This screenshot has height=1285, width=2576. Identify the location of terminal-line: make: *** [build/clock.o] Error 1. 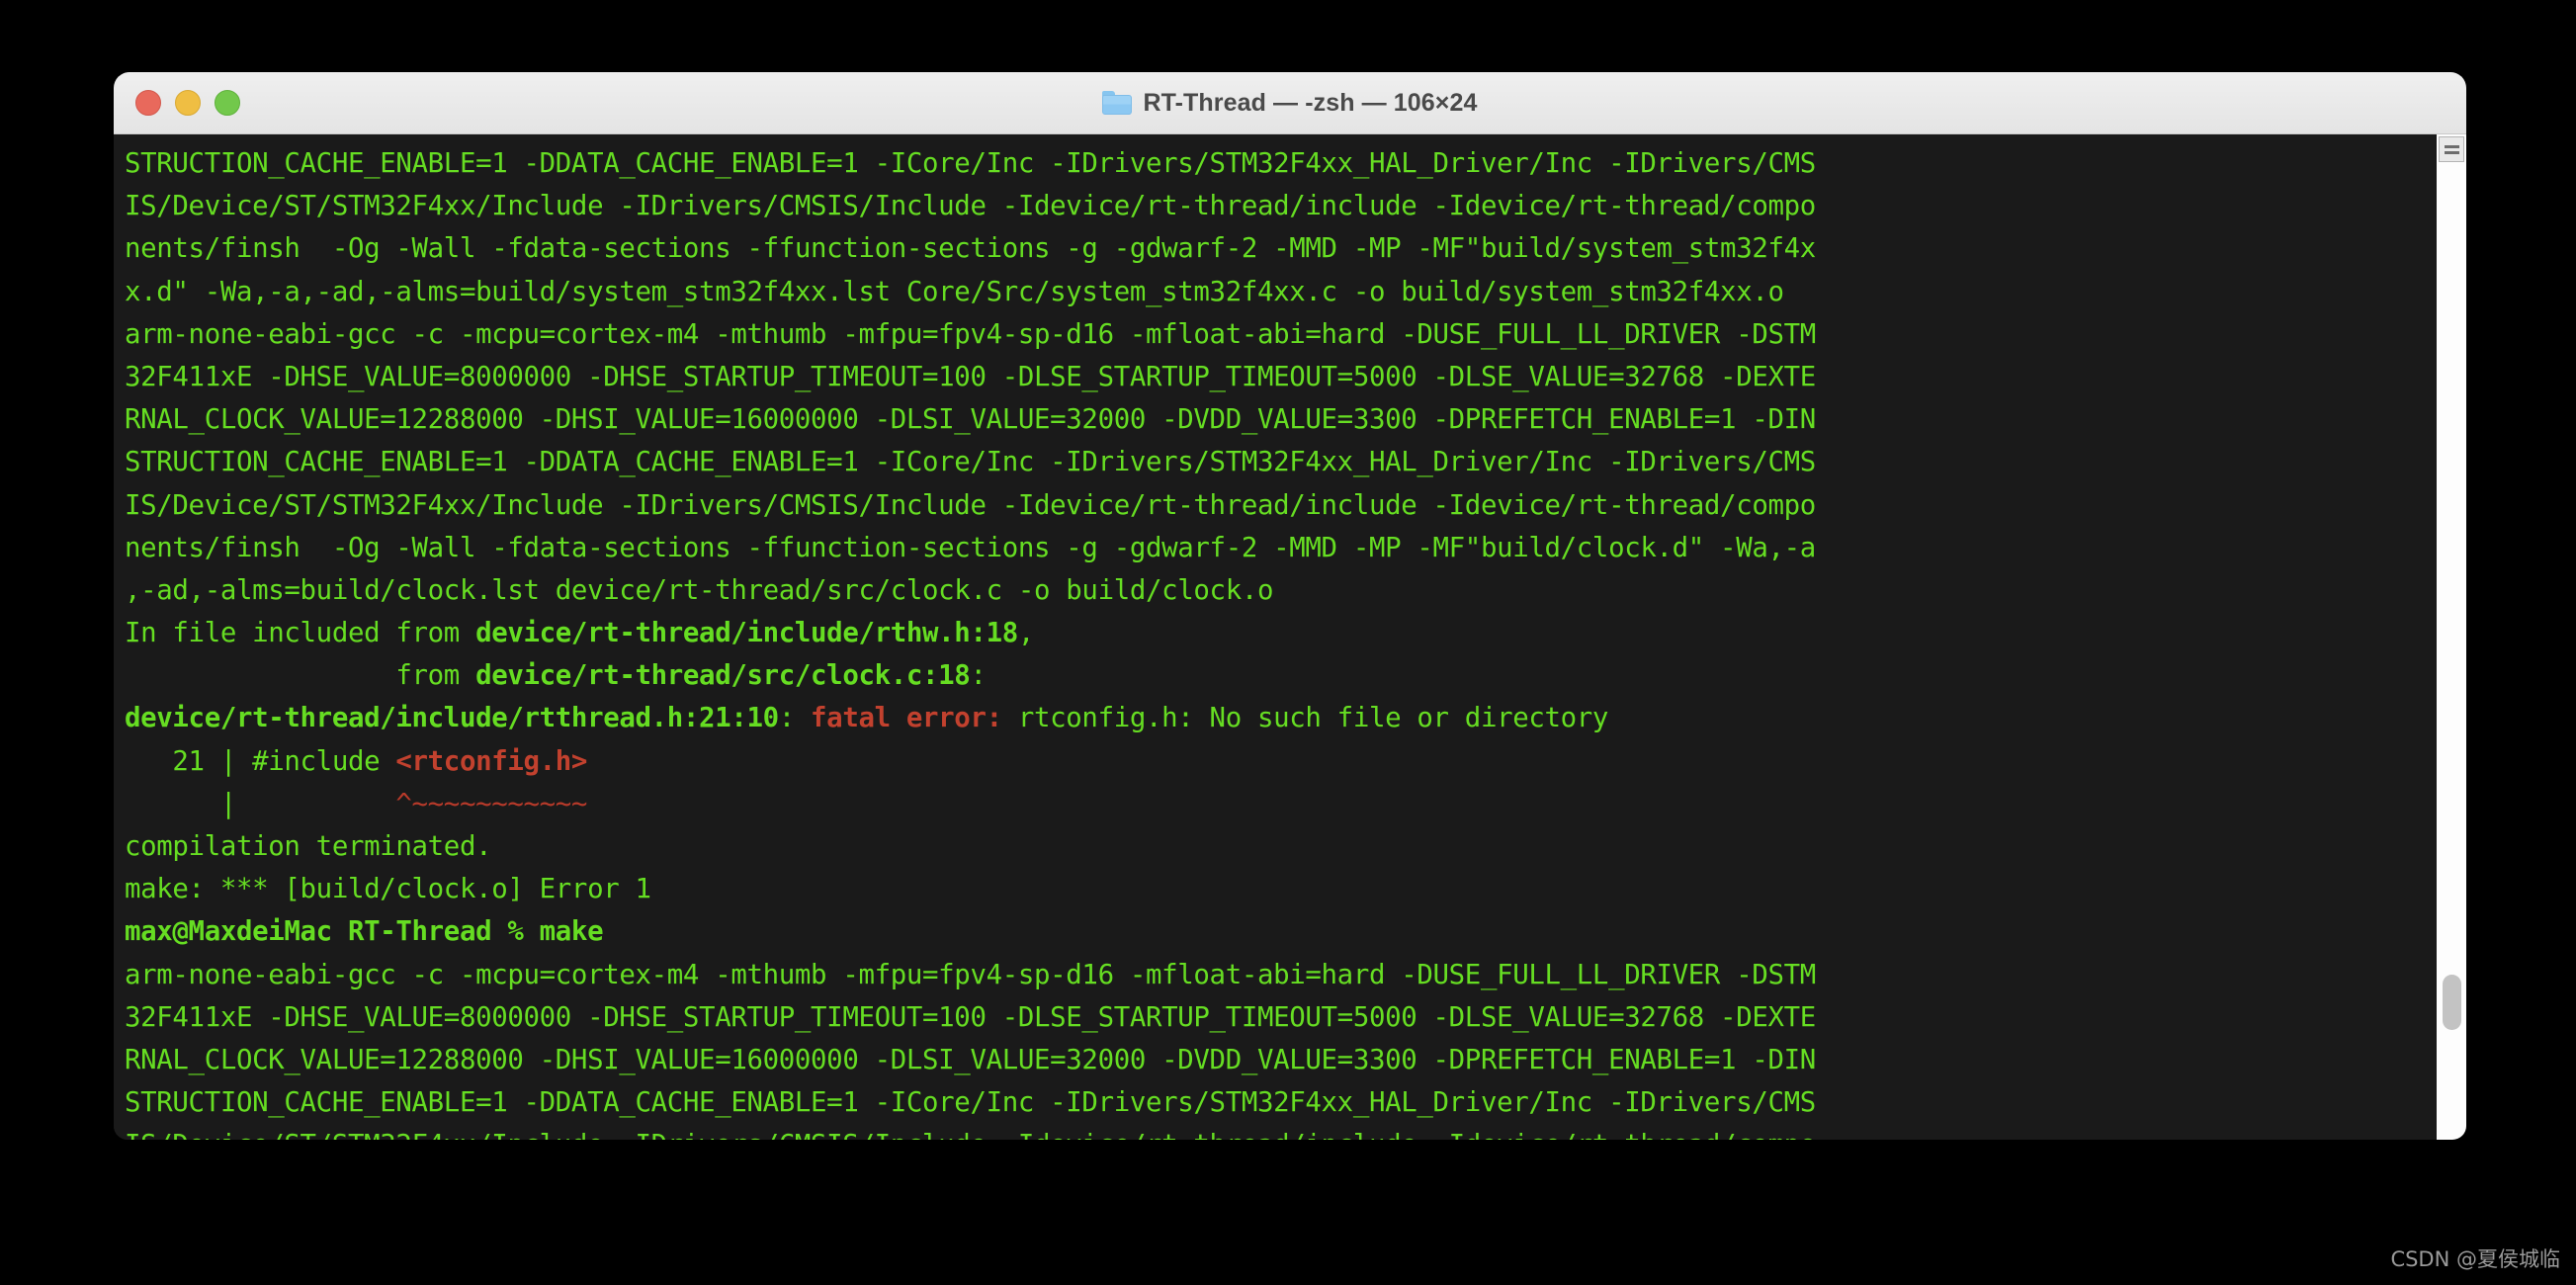
(1280, 889).